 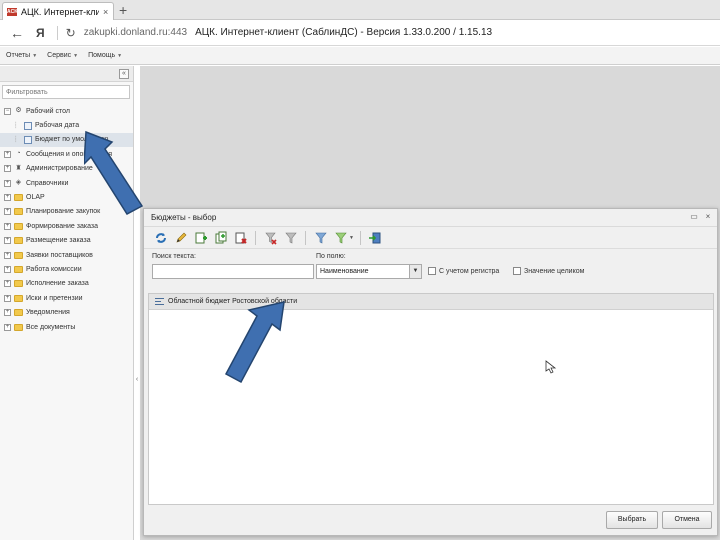 I want to click on list-row-icon, so click(x=159, y=301).